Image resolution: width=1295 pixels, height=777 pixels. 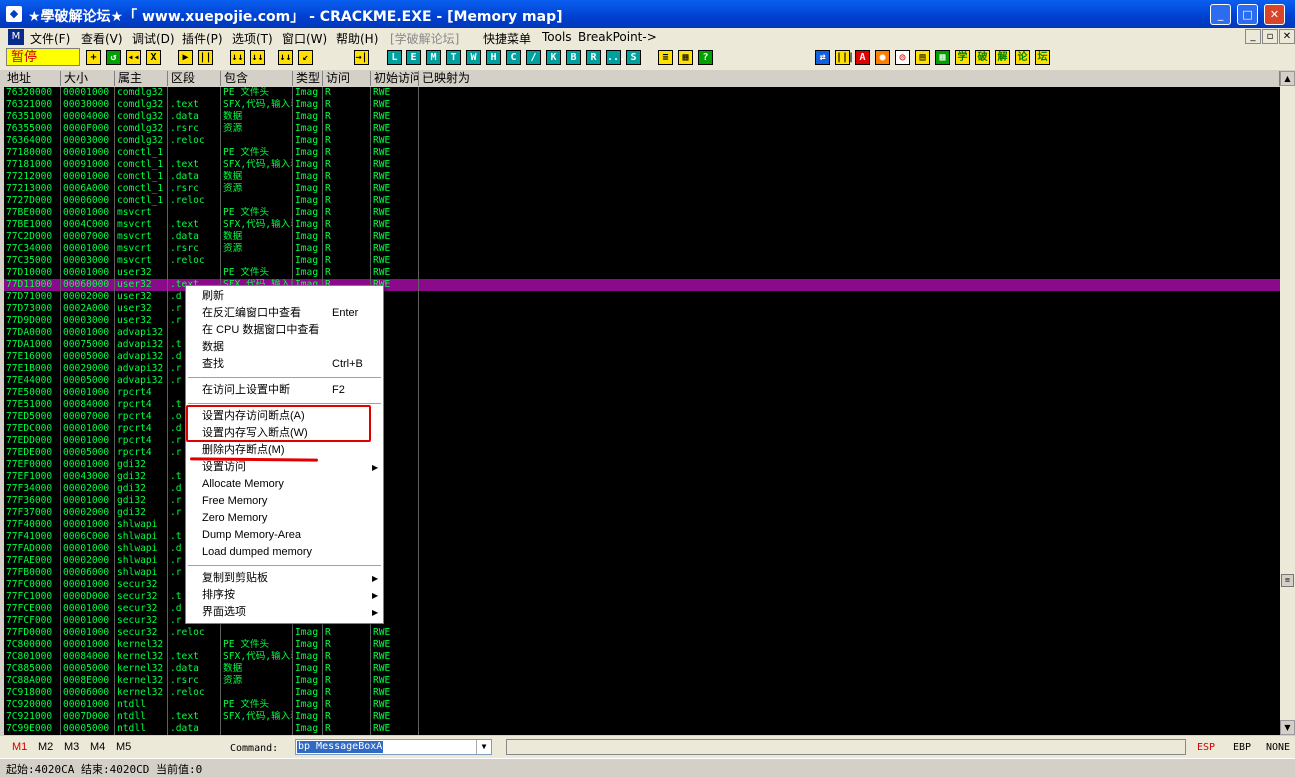 I want to click on menu-window: 窗口(W), so click(x=304, y=38).